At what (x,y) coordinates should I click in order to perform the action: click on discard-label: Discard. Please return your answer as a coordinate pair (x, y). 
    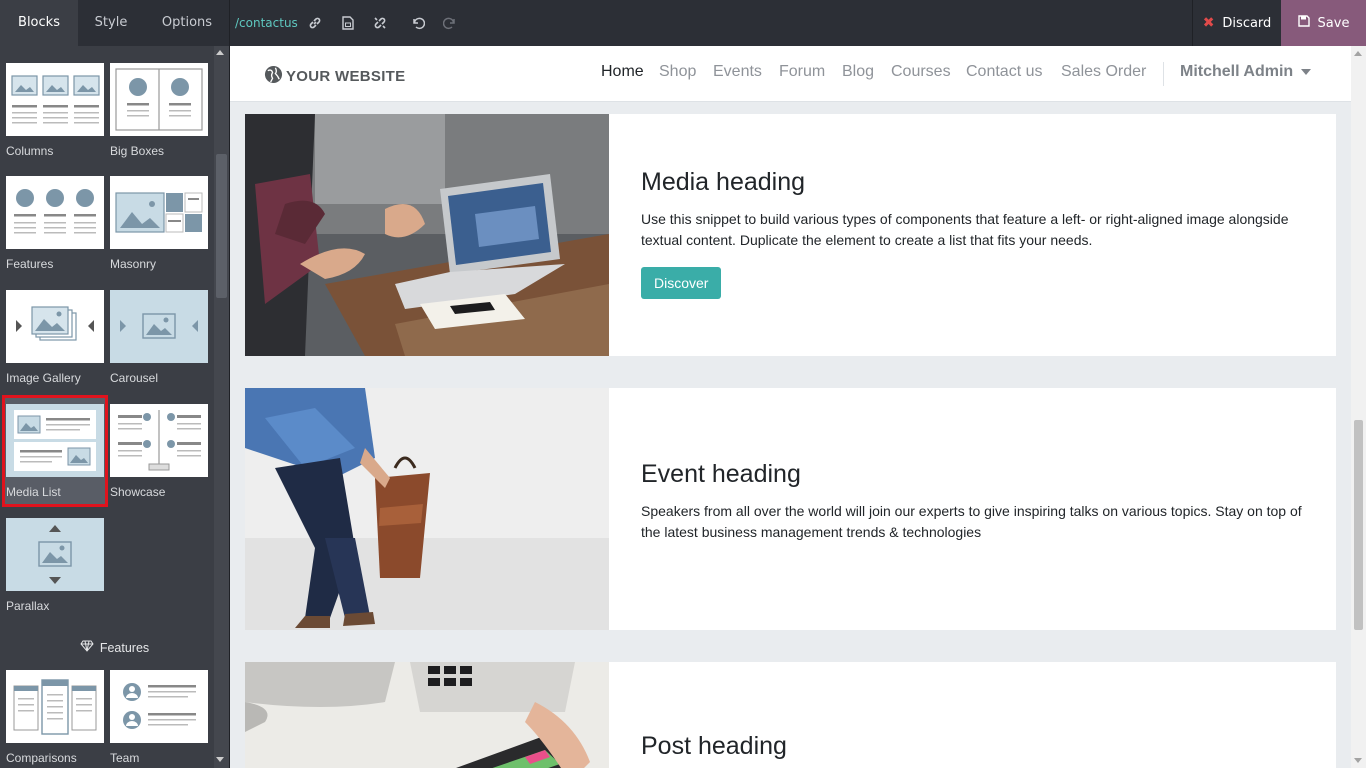
    Looking at the image, I should click on (1247, 23).